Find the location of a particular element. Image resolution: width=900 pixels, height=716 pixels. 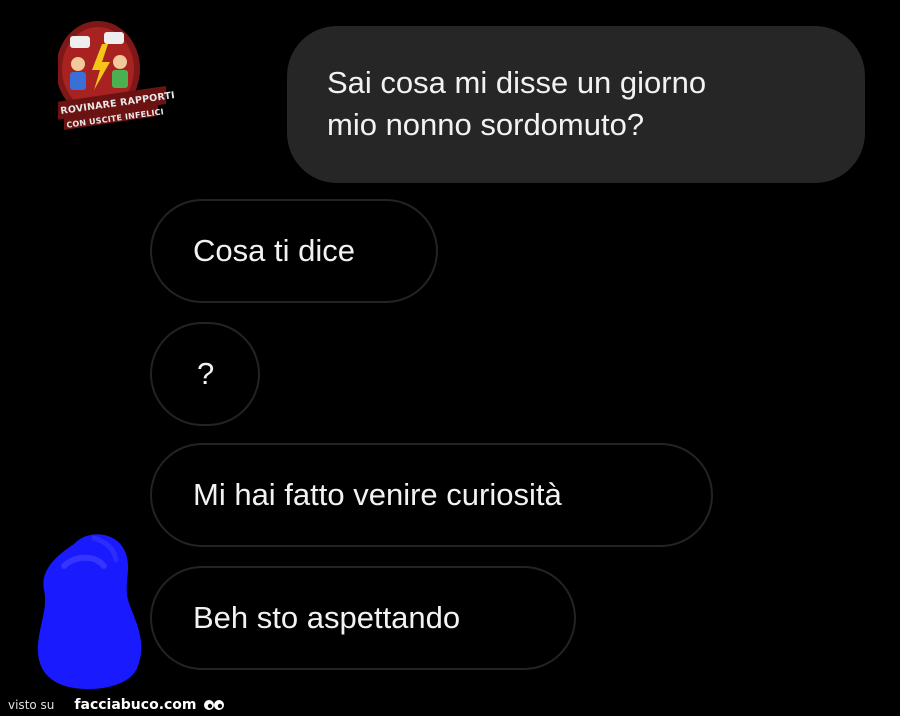

incoming-message-text: Mi hai fatto venire curiosità is located at coordinates (377, 494).